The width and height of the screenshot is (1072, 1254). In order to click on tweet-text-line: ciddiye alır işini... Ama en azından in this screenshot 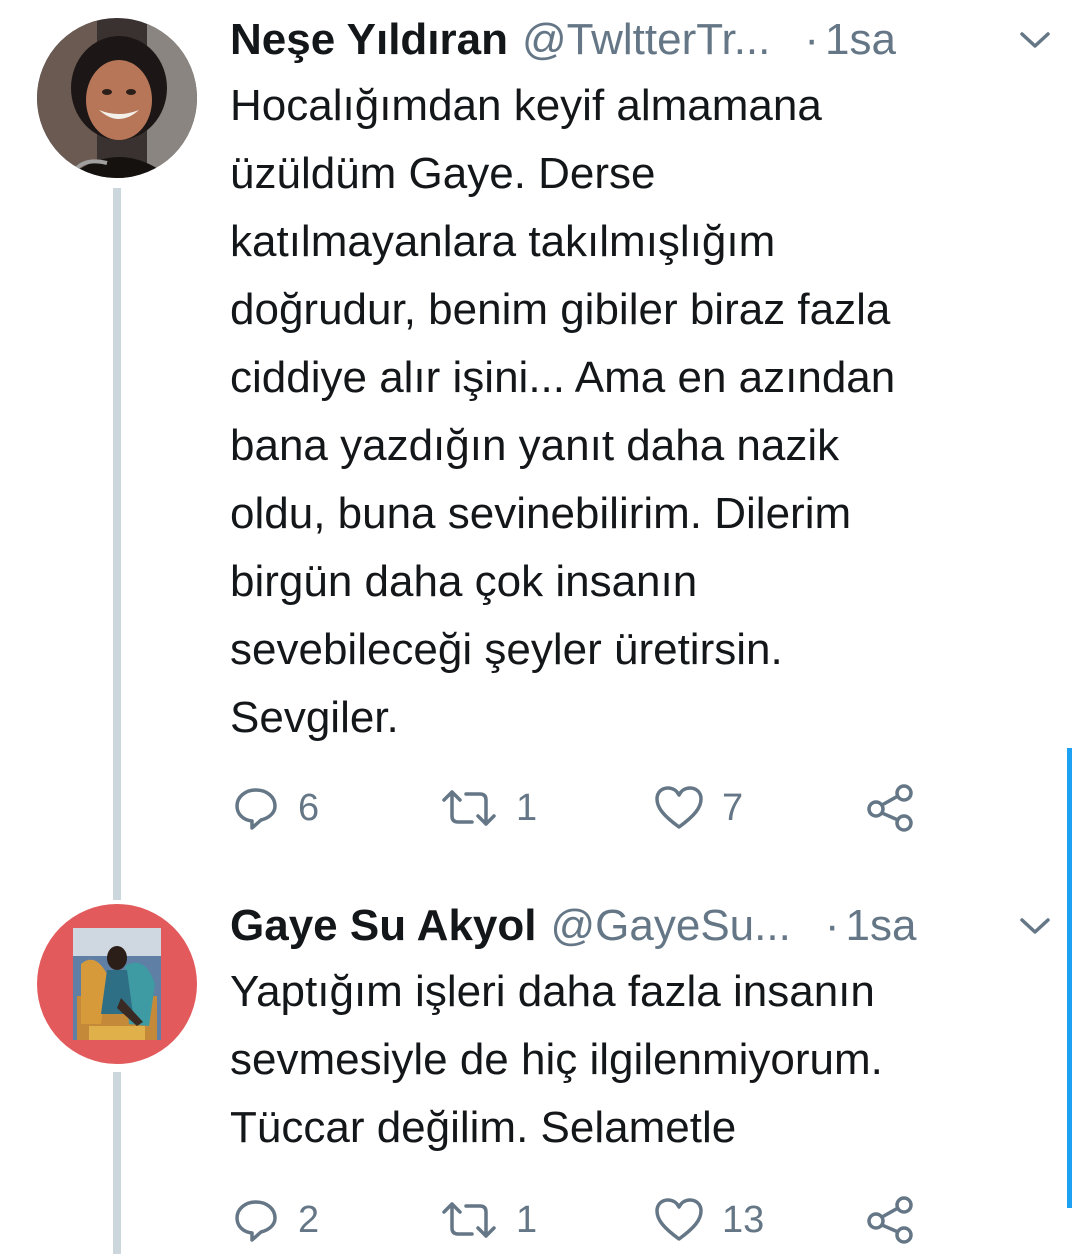, I will do `click(563, 377)`.